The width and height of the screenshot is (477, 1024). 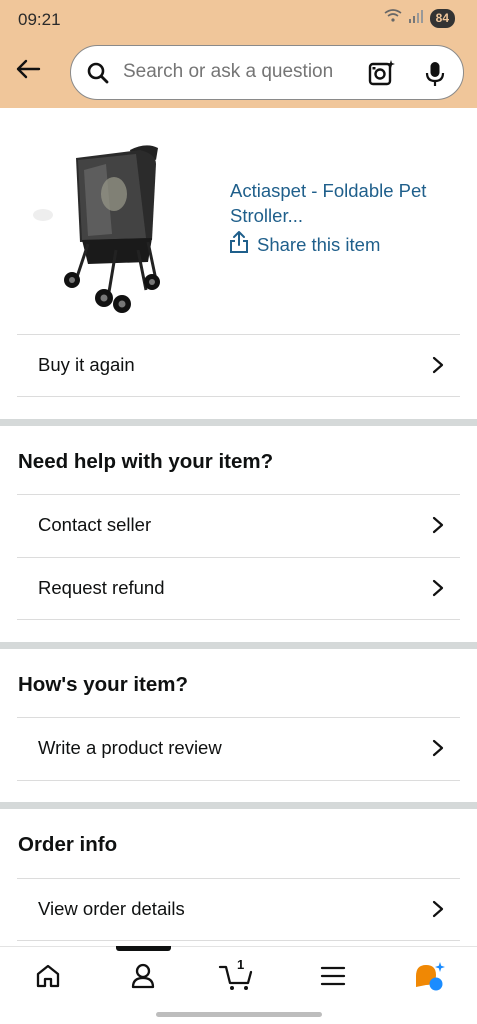 I want to click on contact-seller-row: Contact seller, so click(x=238, y=525).